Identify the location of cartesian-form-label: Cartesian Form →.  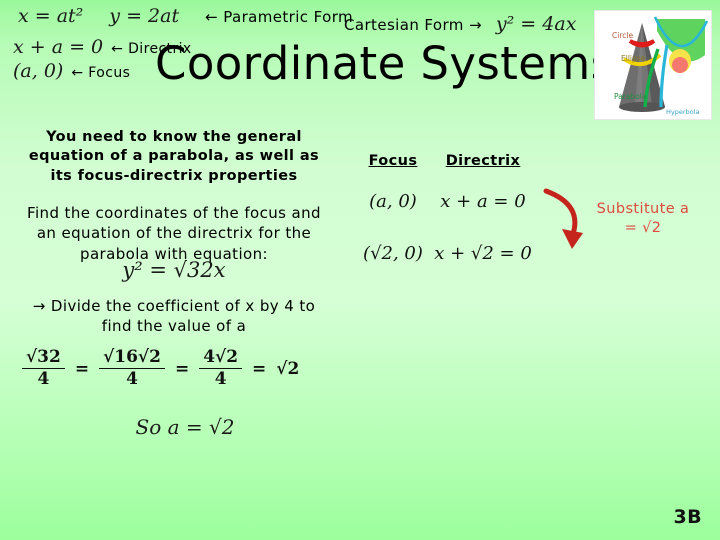
(413, 25).